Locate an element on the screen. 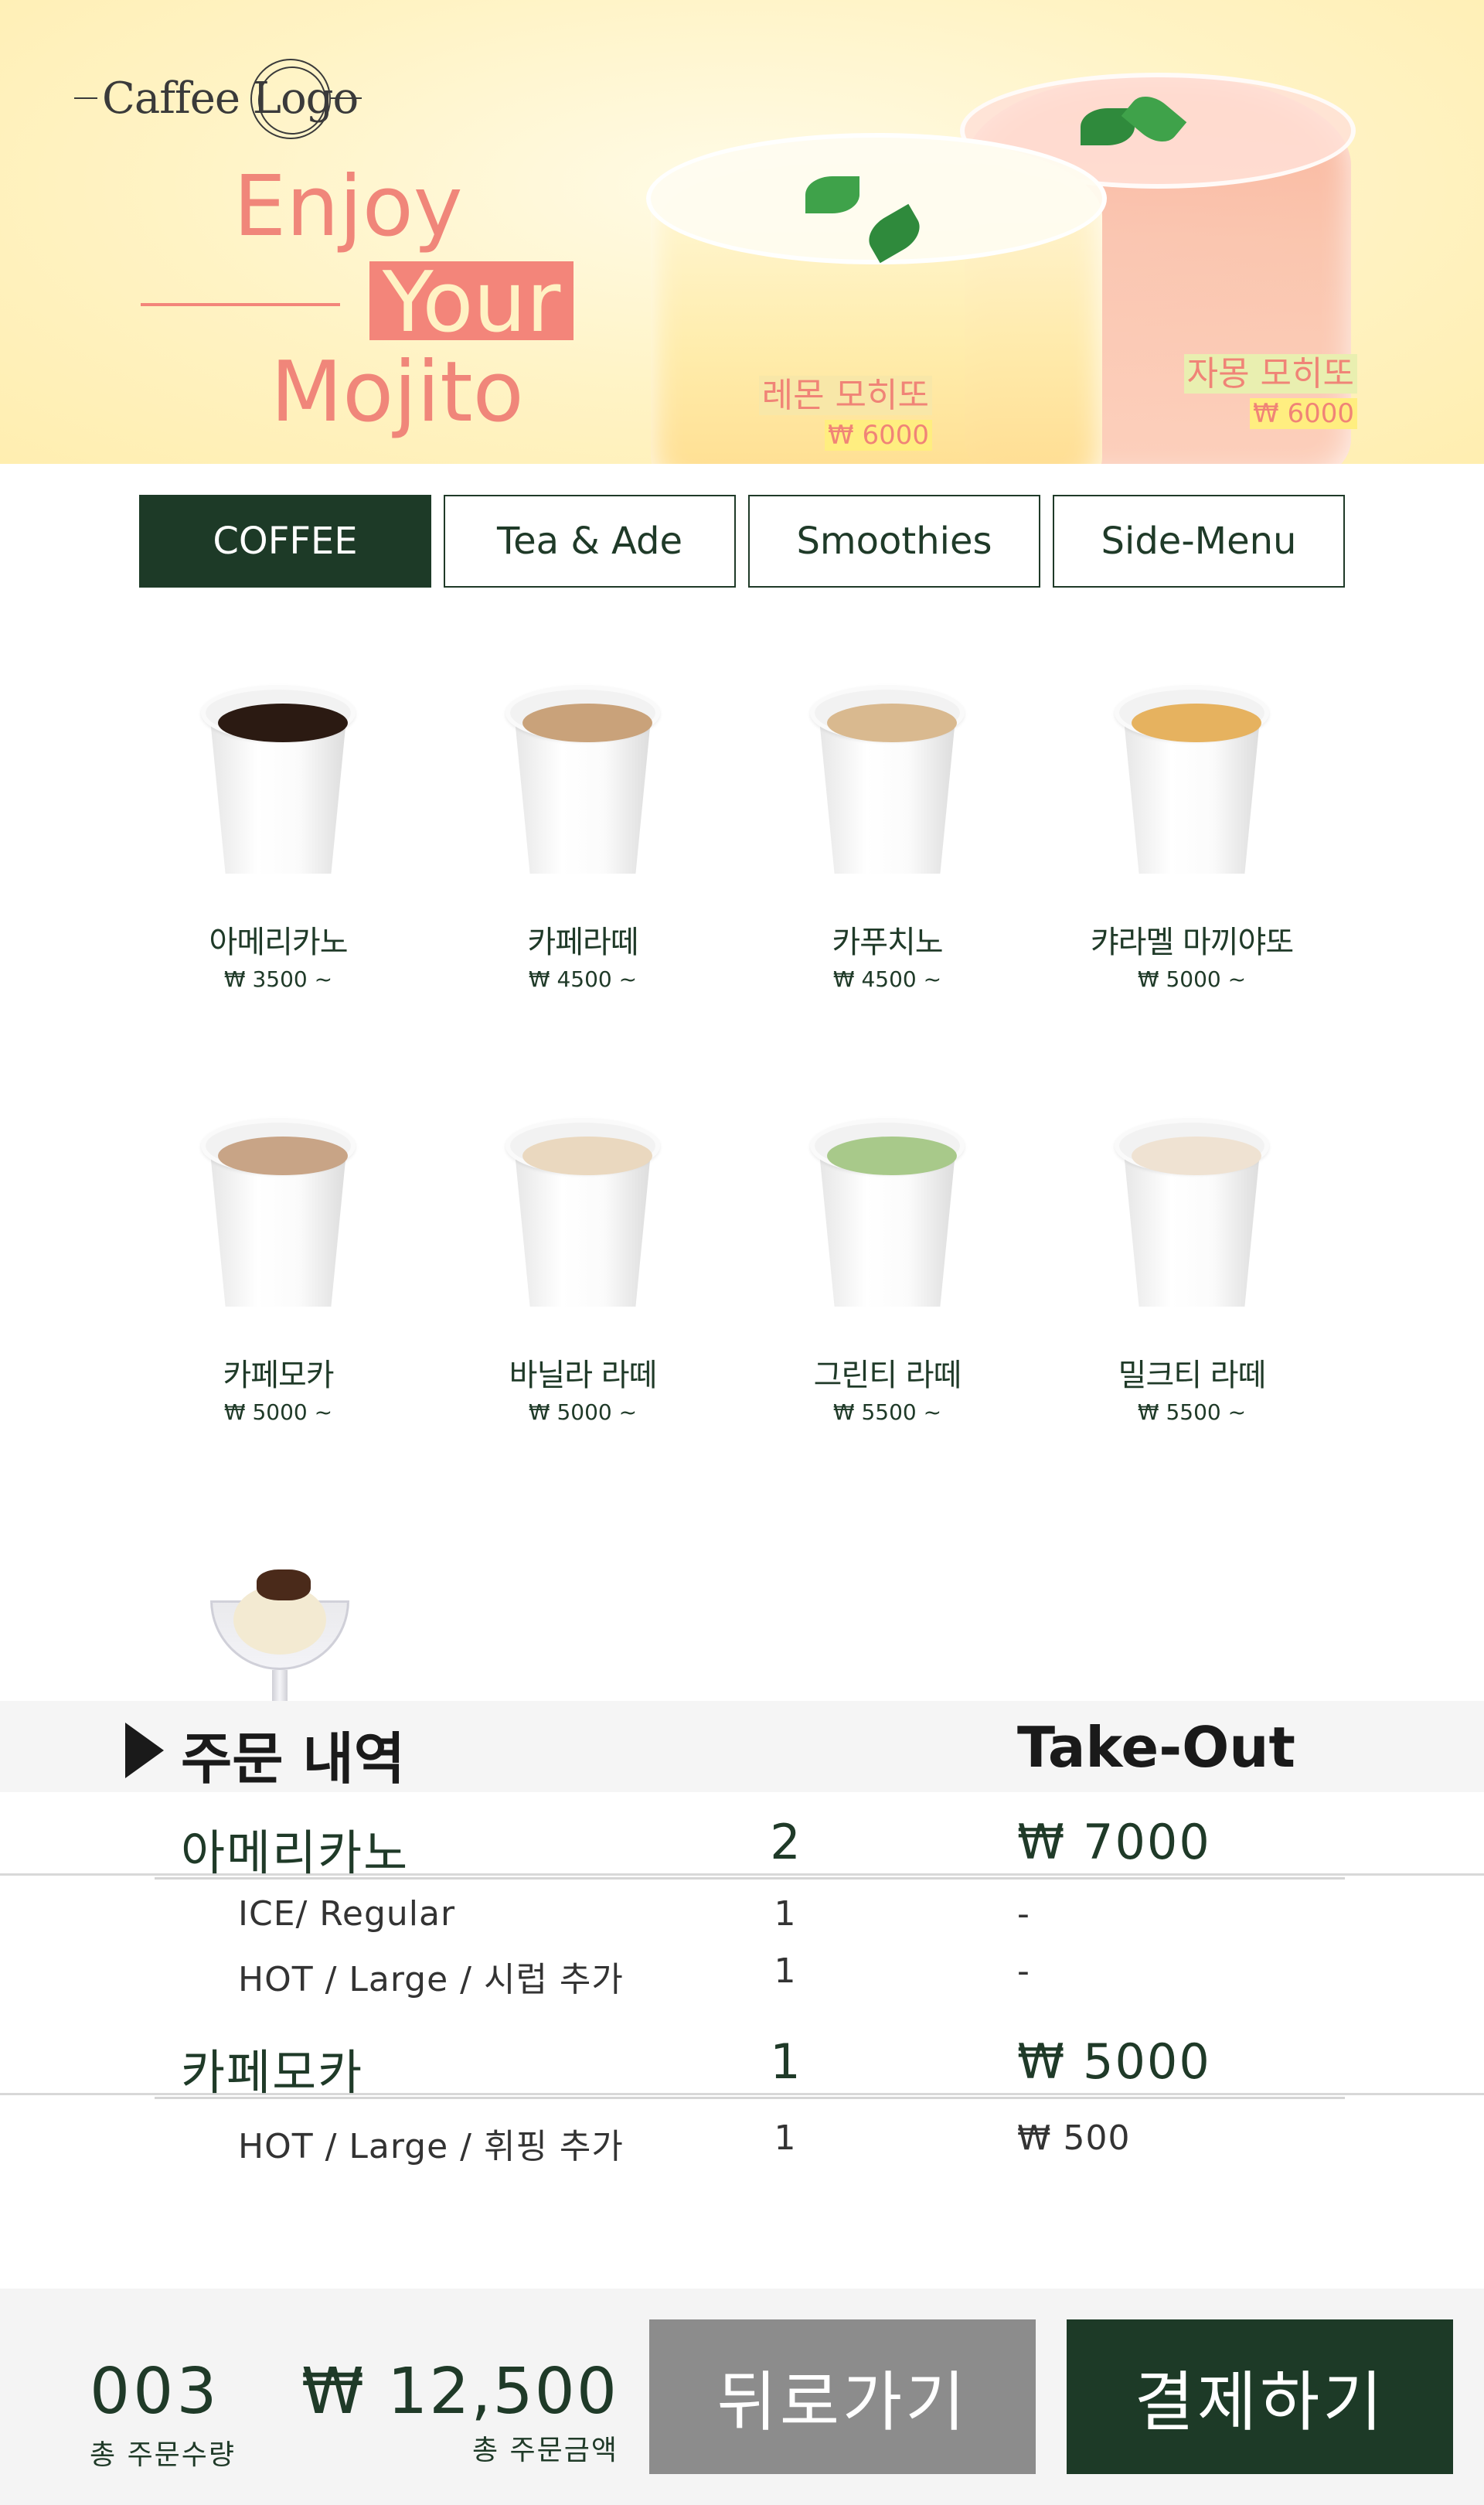  menu-item-cafe-mocha: 카페모카 ₩ 5000 ~ is located at coordinates (278, 1269).